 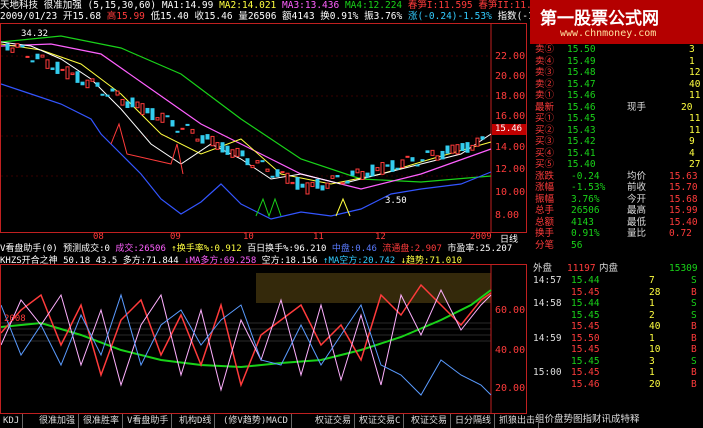 I want to click on stat-row: 分笔 56, so click(x=616, y=246).